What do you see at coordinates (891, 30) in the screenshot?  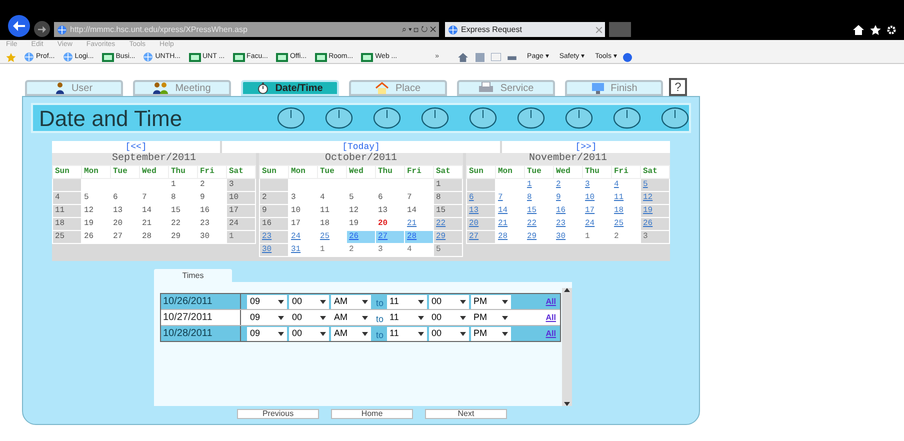 I see `settings-icon` at bounding box center [891, 30].